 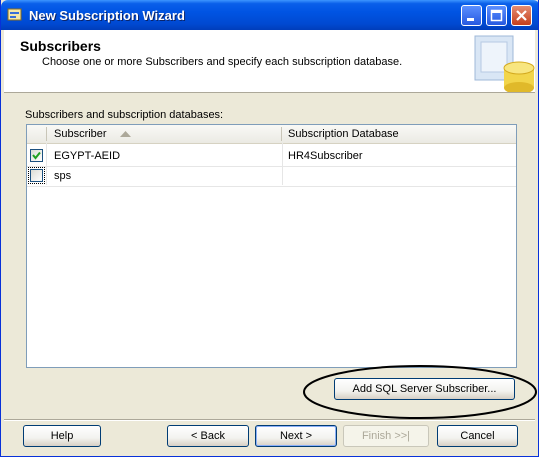 I want to click on subscriber-name: EGYPT-AEID, so click(x=87, y=156).